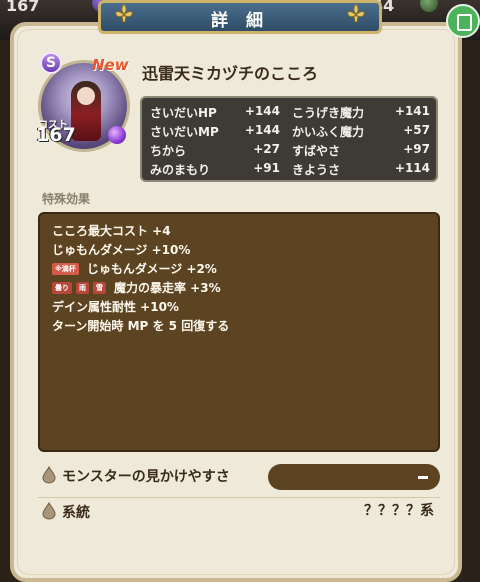  Describe the element at coordinates (399, 511) in the screenshot. I see `lineage-value: ？？？？系` at that location.